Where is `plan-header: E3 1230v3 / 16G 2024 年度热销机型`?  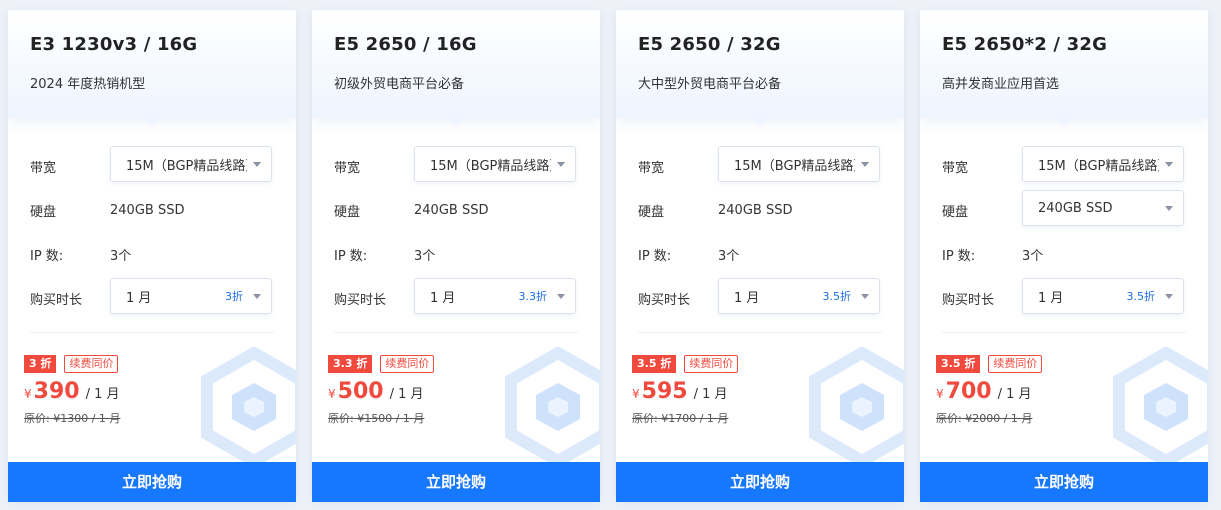 plan-header: E3 1230v3 / 16G 2024 年度热销机型 is located at coordinates (152, 68).